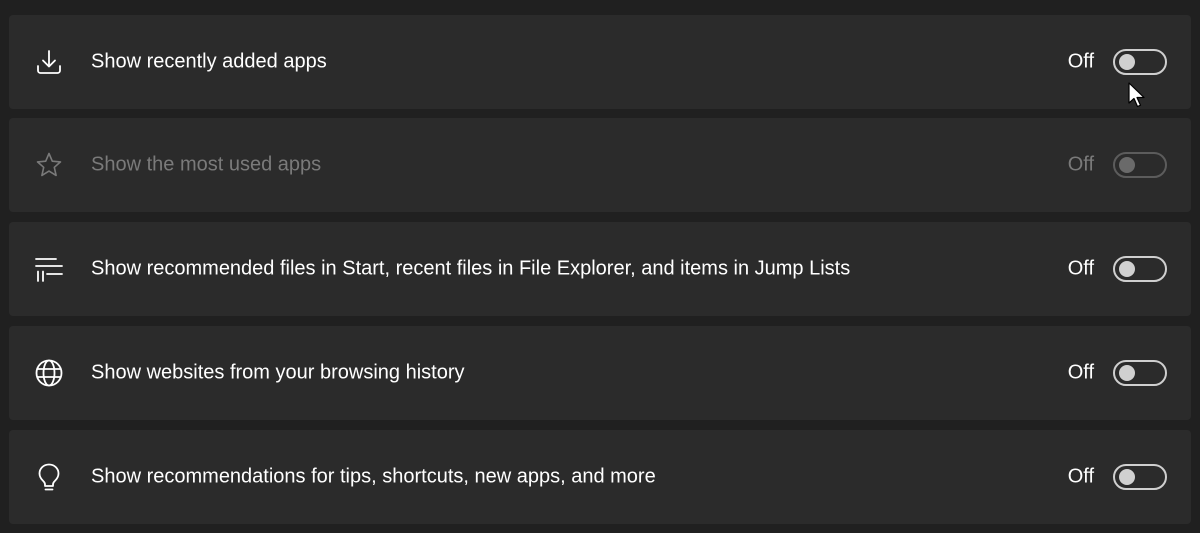 The width and height of the screenshot is (1200, 533). Describe the element at coordinates (49, 477) in the screenshot. I see `lightbulb-icon` at that location.